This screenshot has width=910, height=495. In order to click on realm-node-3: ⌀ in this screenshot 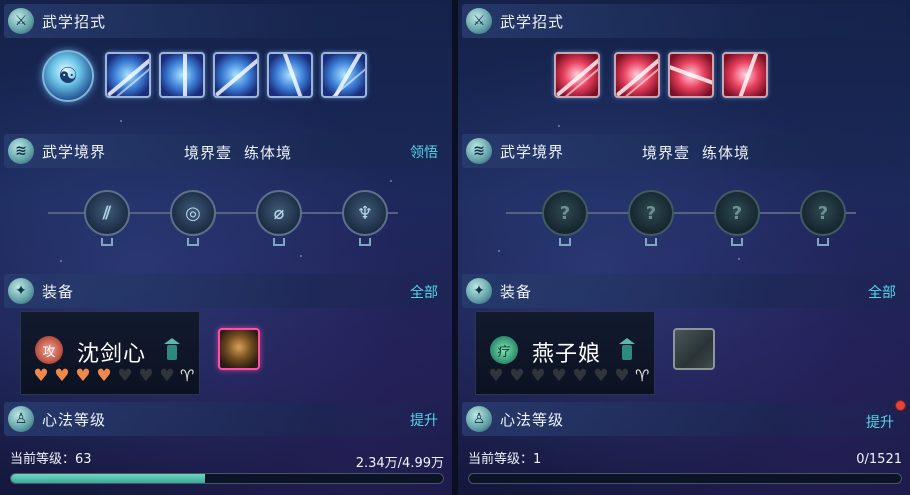, I will do `click(279, 213)`.